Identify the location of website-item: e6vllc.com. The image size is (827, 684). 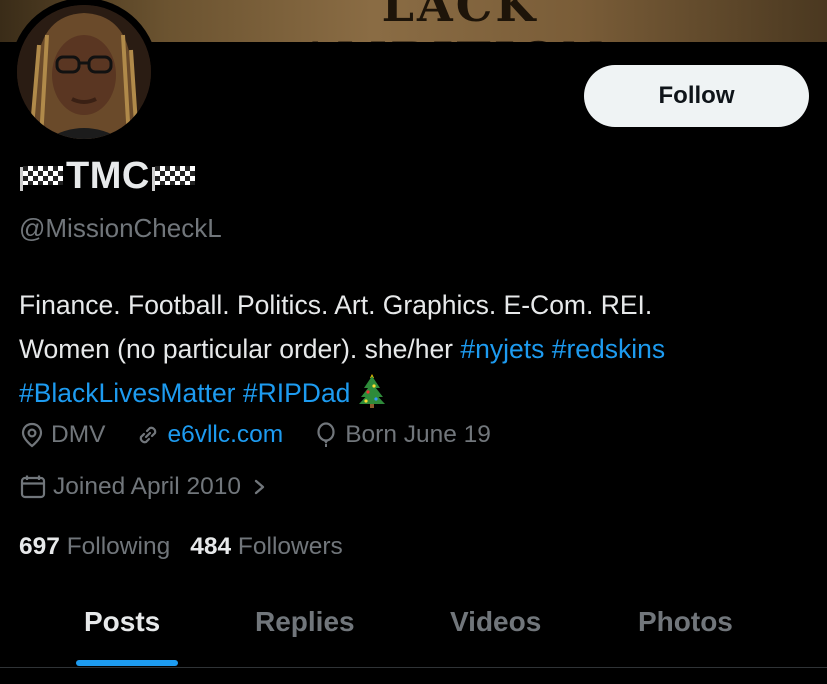
(209, 435).